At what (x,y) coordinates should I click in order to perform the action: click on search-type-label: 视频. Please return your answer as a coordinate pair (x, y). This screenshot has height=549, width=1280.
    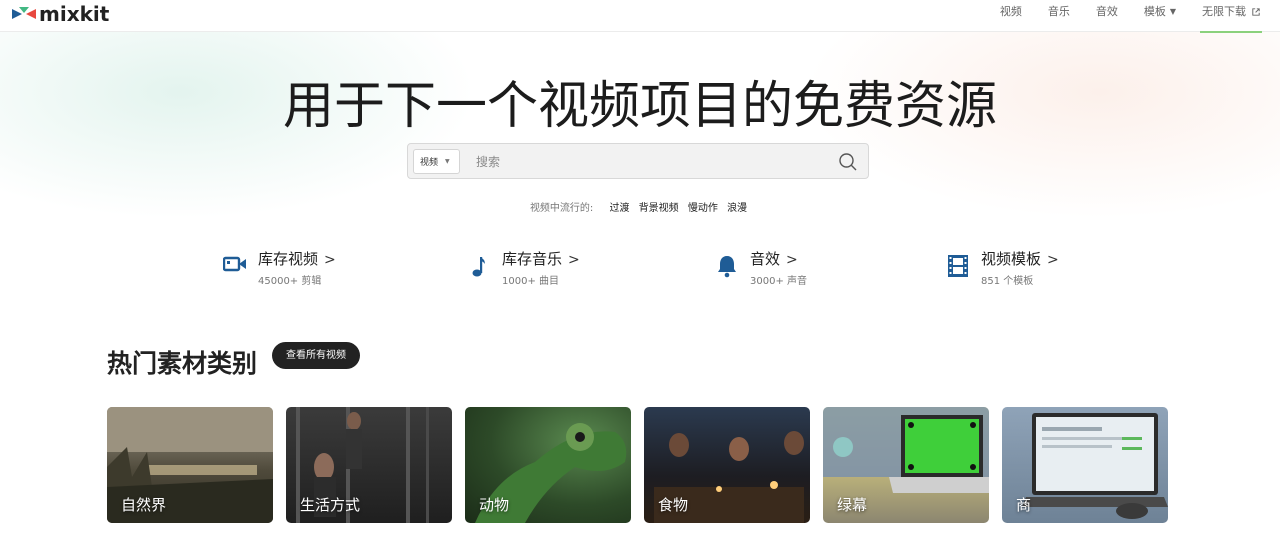
    Looking at the image, I should click on (429, 163).